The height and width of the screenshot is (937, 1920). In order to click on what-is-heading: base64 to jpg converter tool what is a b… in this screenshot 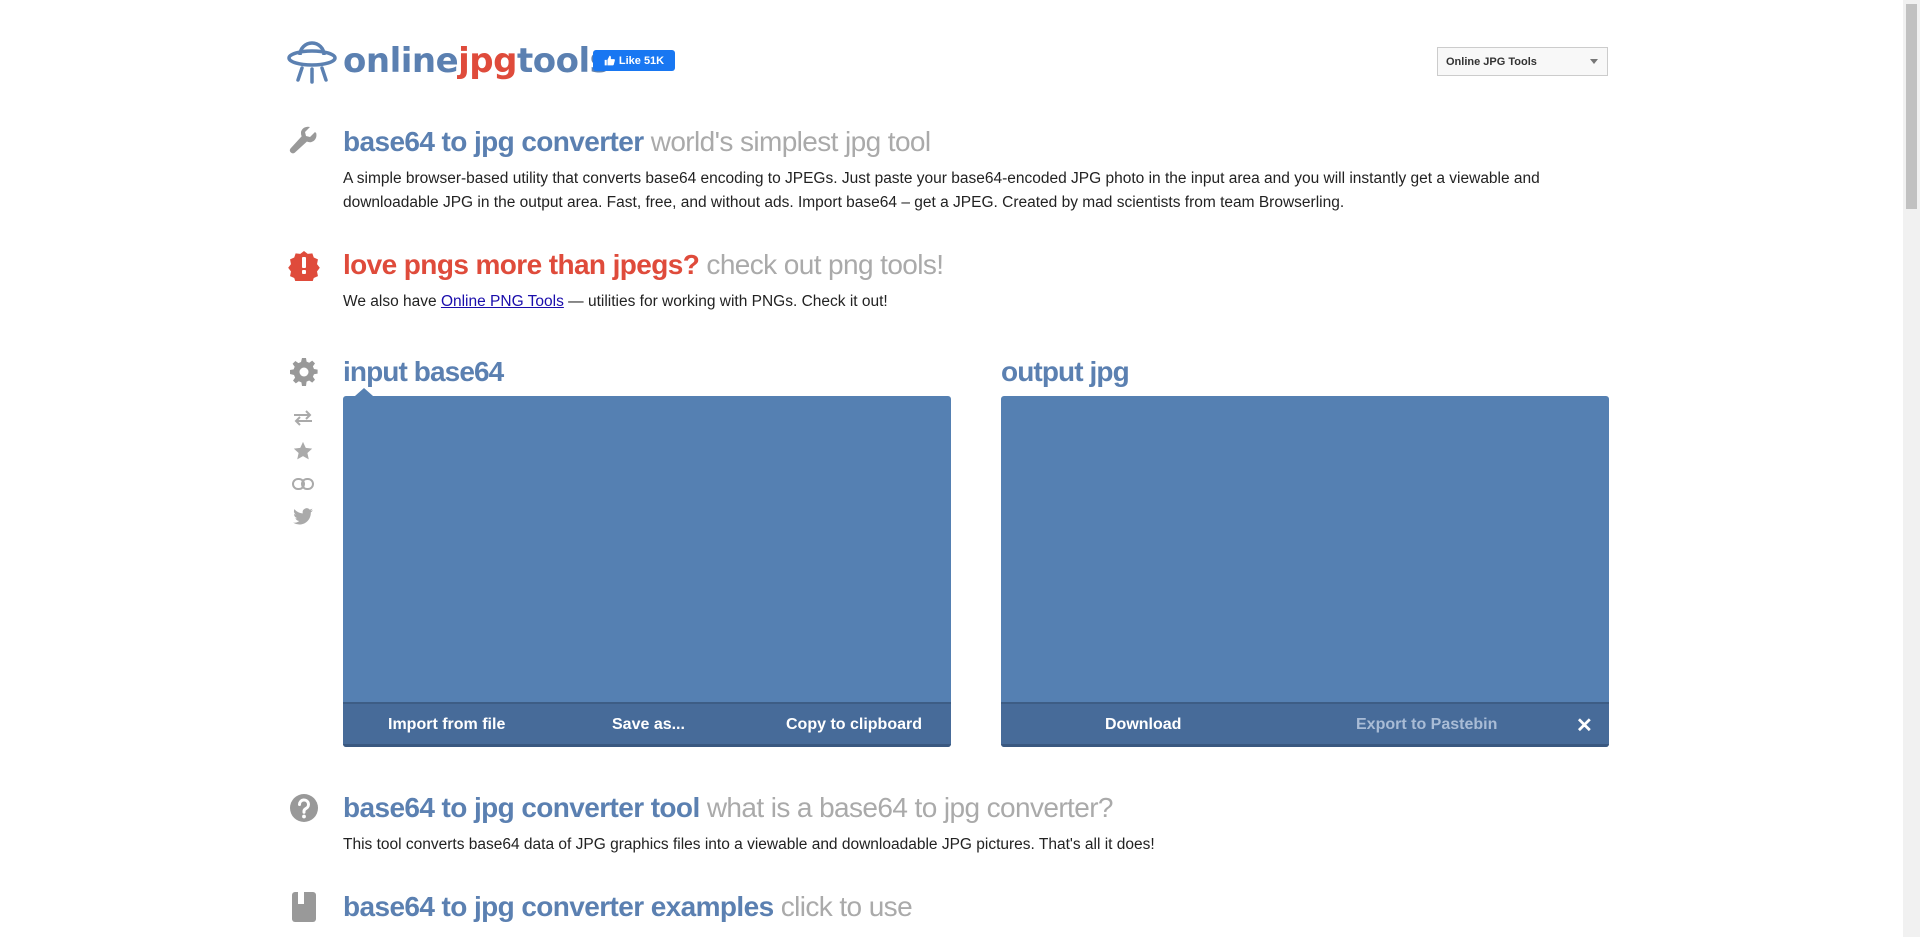, I will do `click(728, 808)`.